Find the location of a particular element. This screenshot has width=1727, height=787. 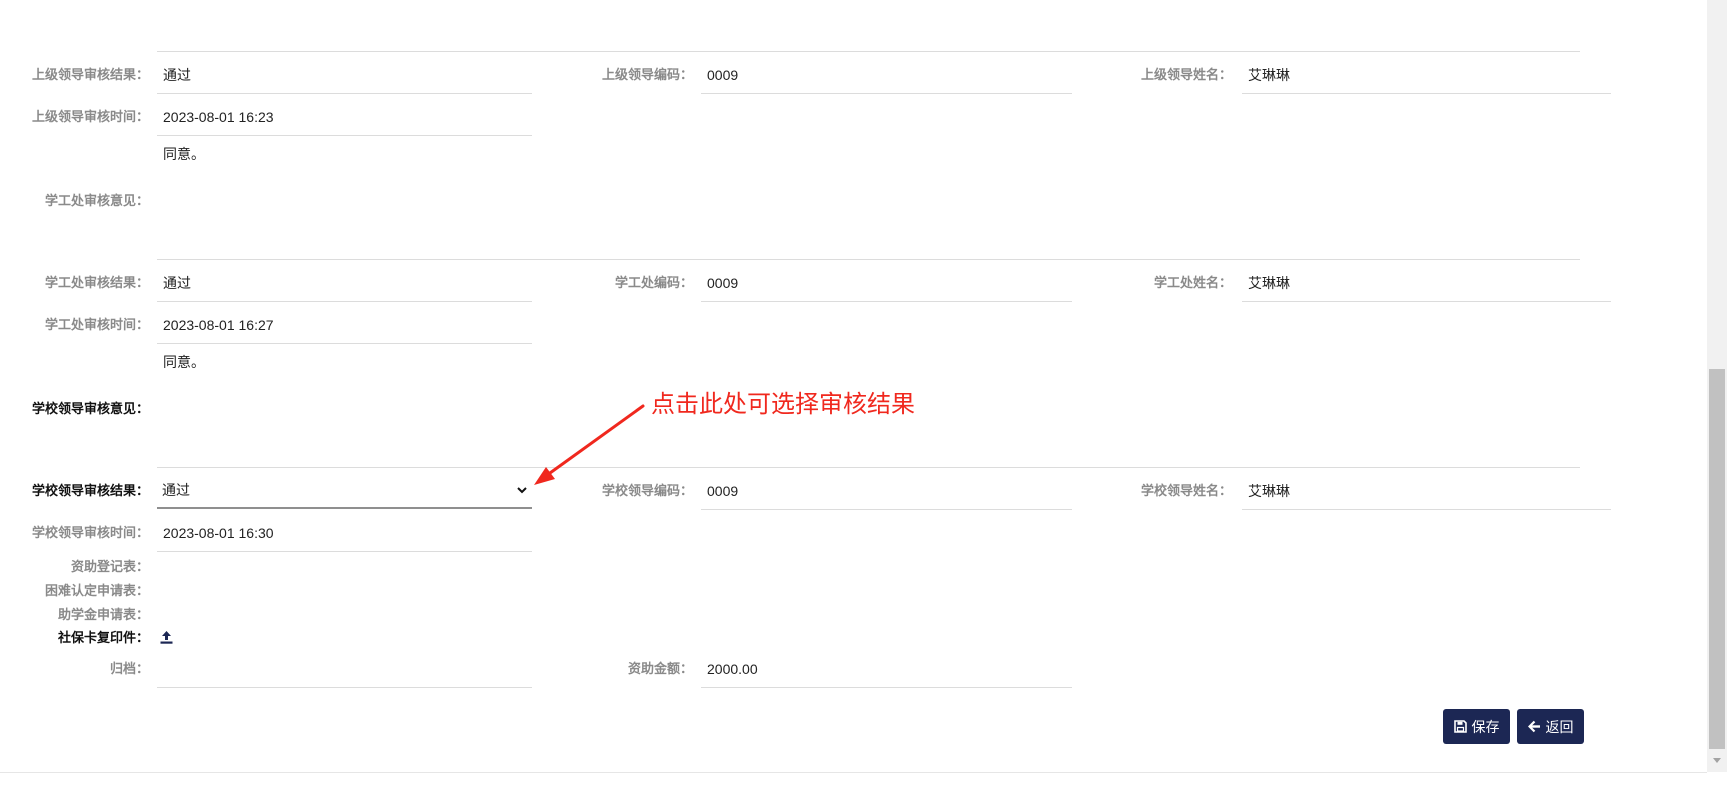

save-button: 保存 is located at coordinates (1476, 726).